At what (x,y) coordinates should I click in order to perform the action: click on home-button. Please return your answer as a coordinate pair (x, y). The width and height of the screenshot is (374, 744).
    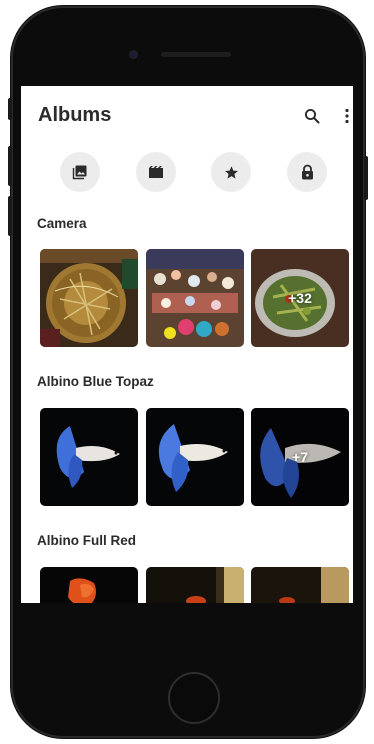
    Looking at the image, I should click on (194, 698).